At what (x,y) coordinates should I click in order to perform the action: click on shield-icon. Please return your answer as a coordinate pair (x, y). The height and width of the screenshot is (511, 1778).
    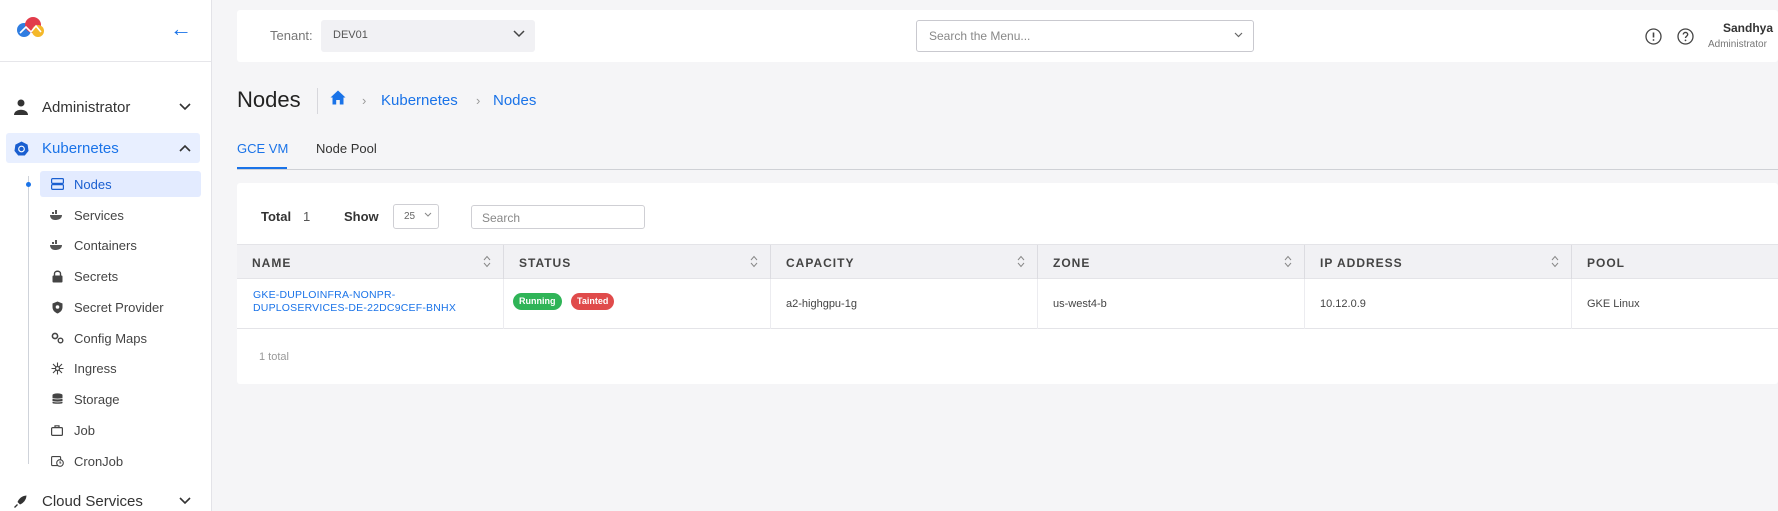
    Looking at the image, I should click on (52, 307).